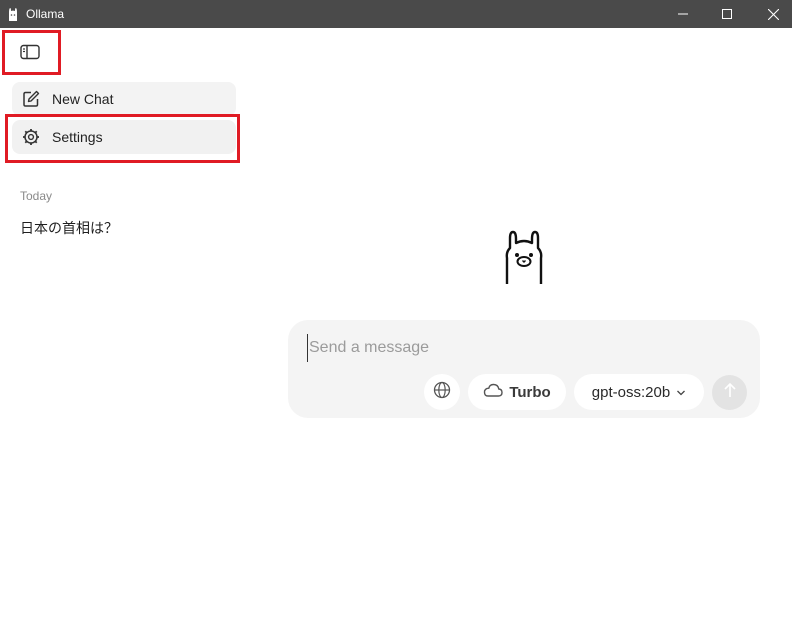 This screenshot has height=625, width=792. What do you see at coordinates (13, 14) in the screenshot?
I see `ollama-app-icon` at bounding box center [13, 14].